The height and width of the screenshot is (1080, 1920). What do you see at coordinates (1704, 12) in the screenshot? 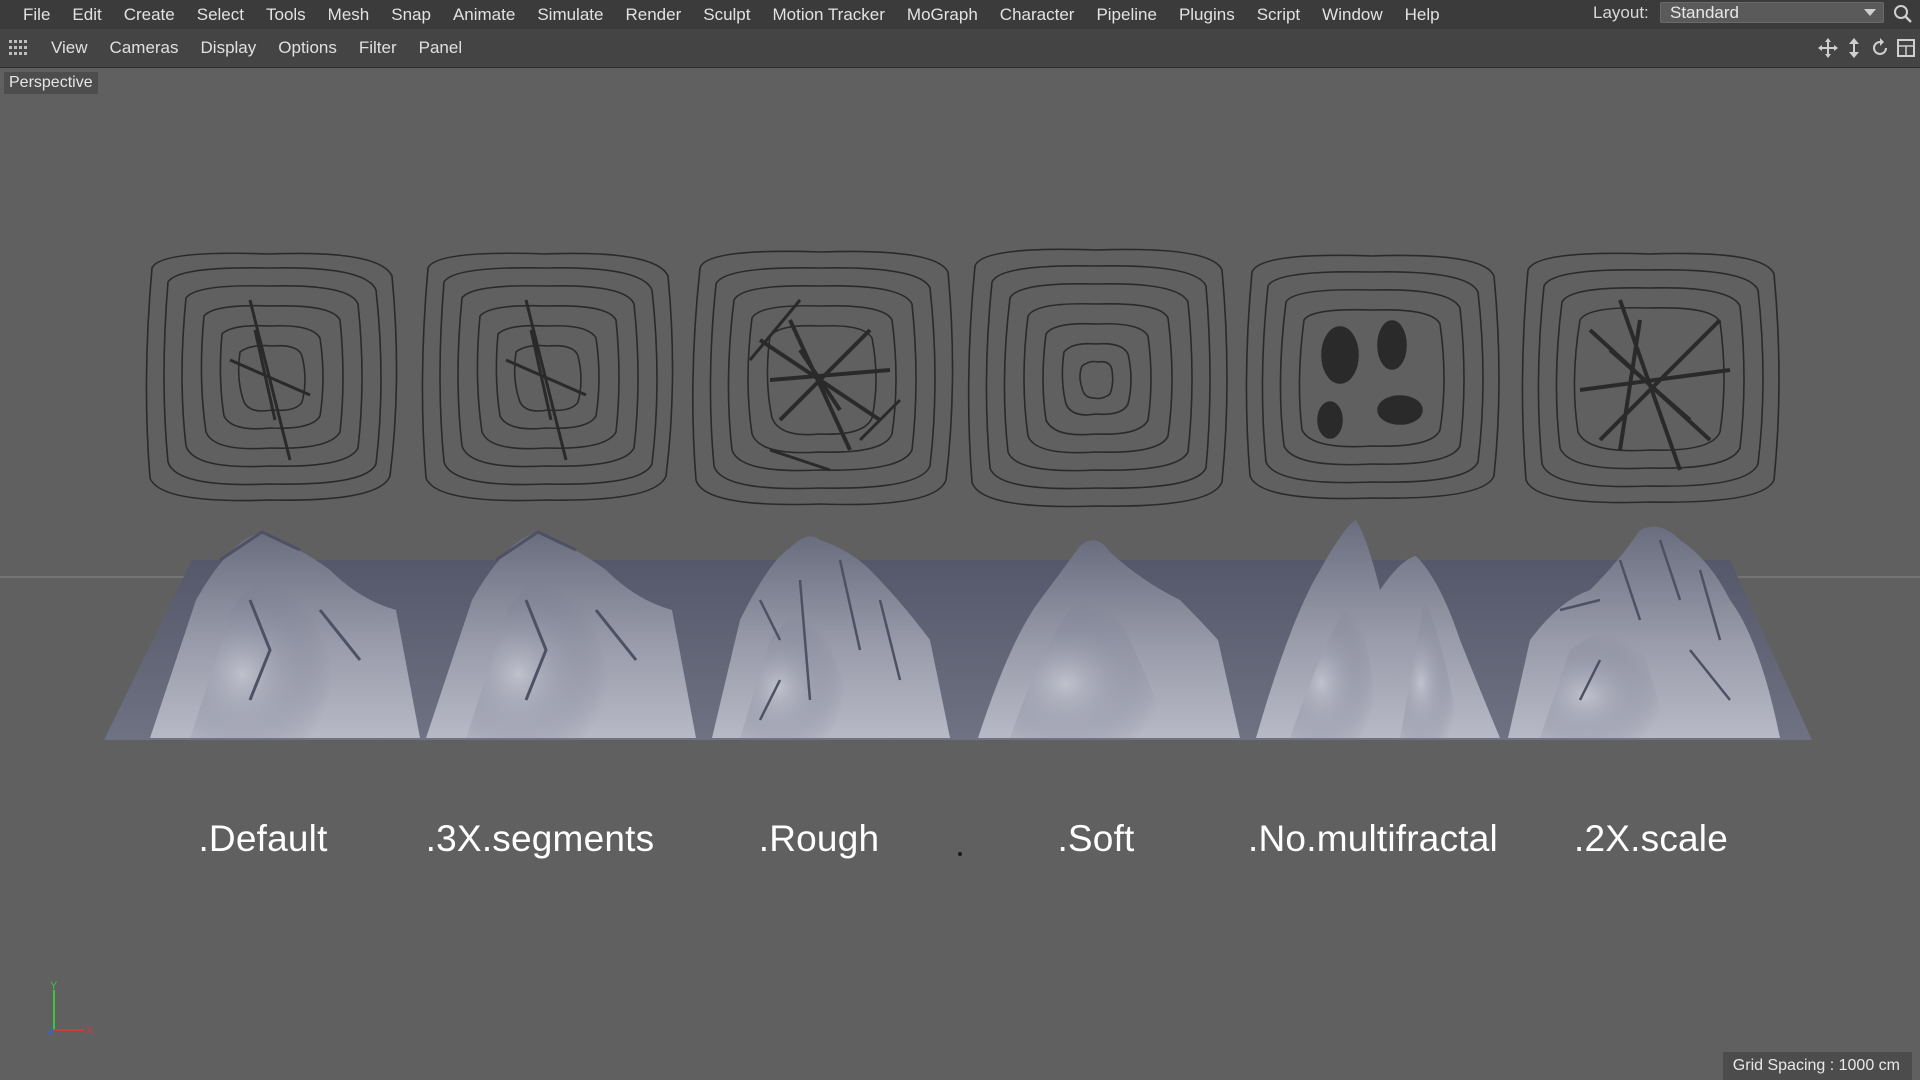
I see `layout-dropdown-value: Standard` at bounding box center [1704, 12].